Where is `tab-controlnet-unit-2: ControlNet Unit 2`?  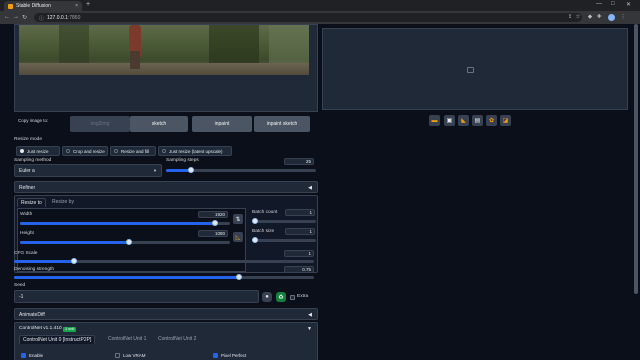
tab-controlnet-unit-2: ControlNet Unit 2 is located at coordinates (177, 339).